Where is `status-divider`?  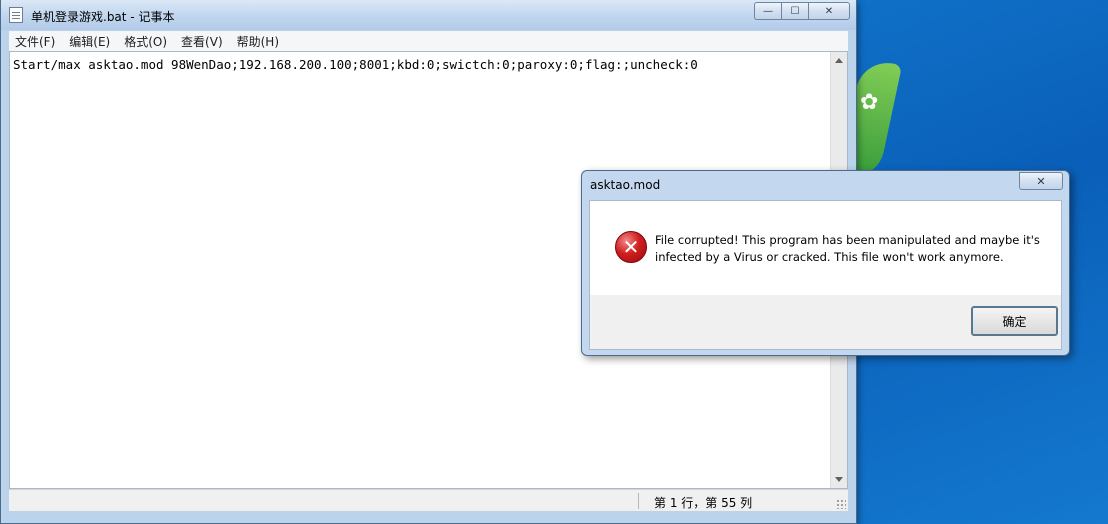
status-divider is located at coordinates (638, 501).